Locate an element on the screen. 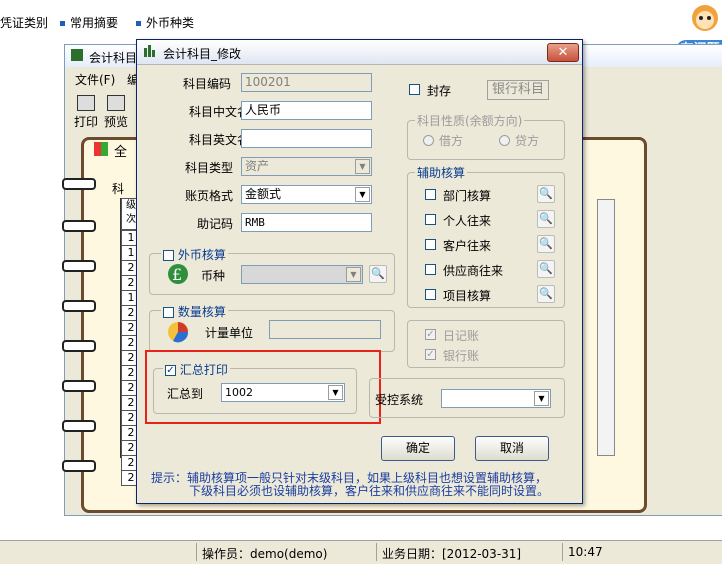 This screenshot has width=722, height=564. format-value: 金额式 is located at coordinates (263, 194).